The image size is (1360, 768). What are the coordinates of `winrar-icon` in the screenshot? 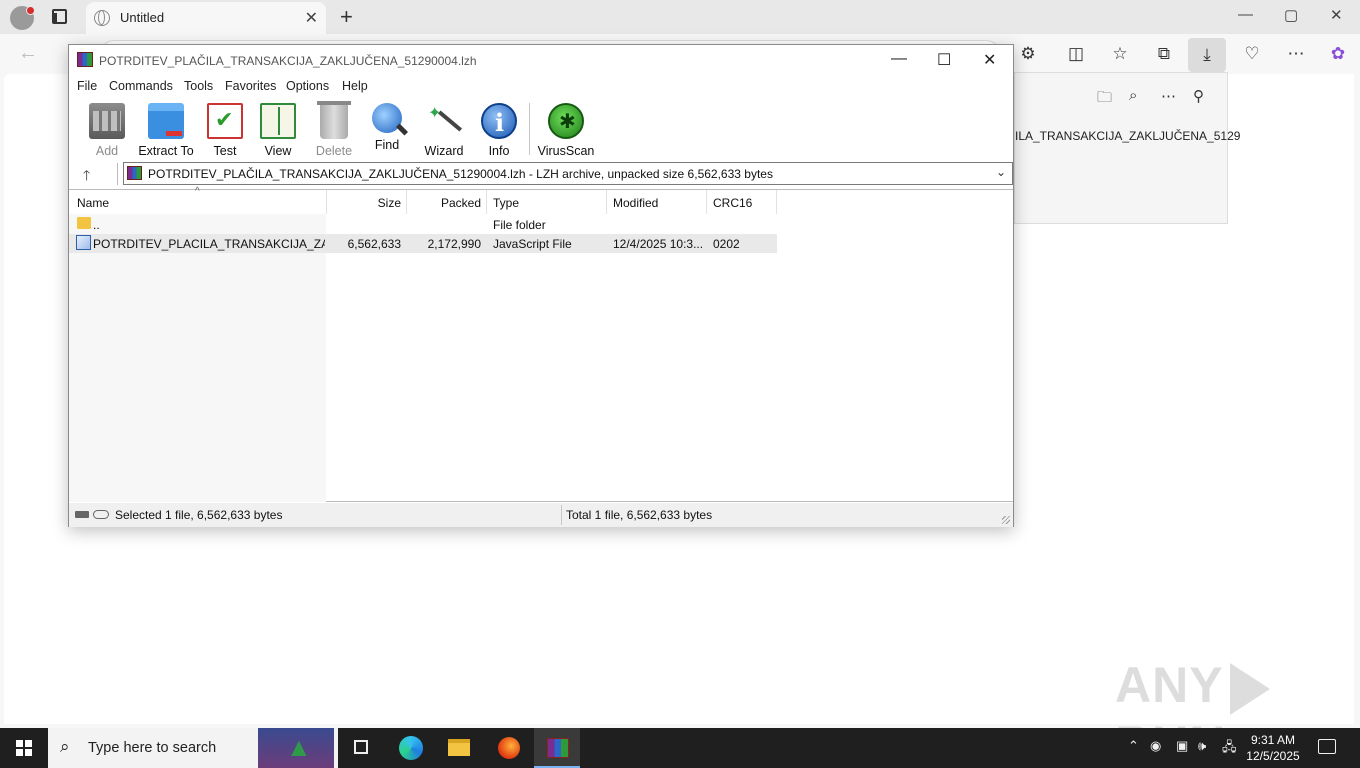 It's located at (557, 748).